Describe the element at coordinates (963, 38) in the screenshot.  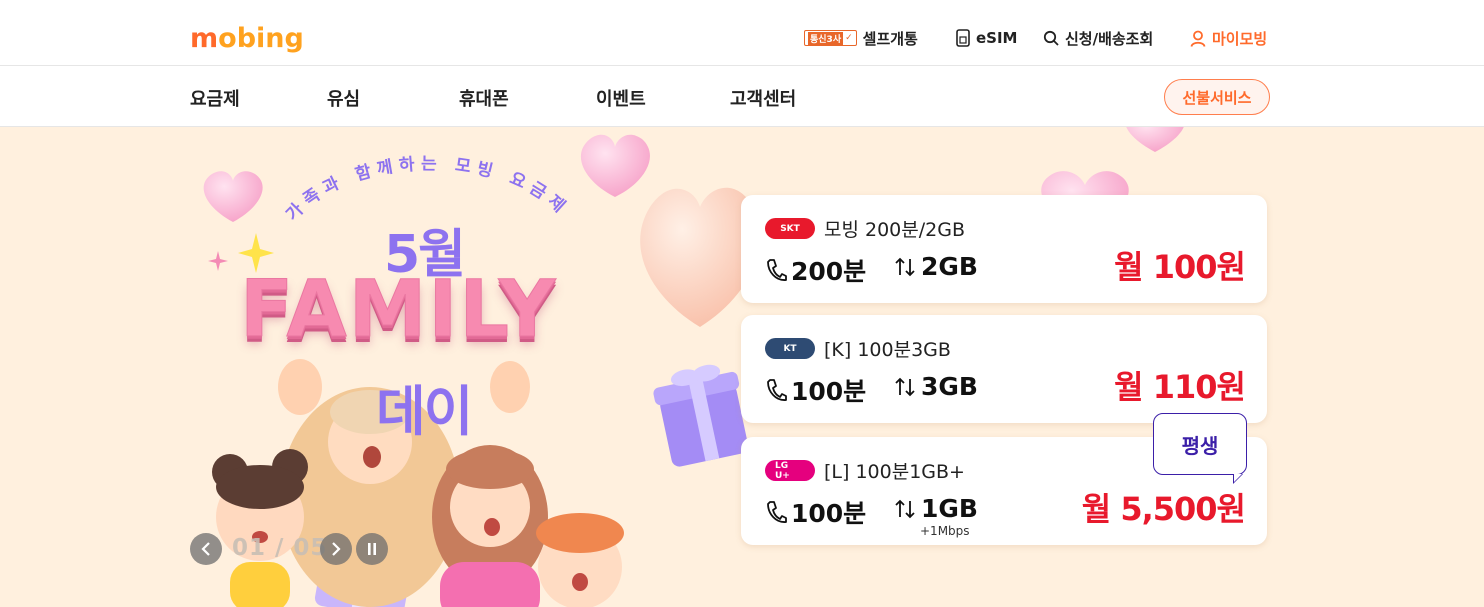
I see `sim-icon` at that location.